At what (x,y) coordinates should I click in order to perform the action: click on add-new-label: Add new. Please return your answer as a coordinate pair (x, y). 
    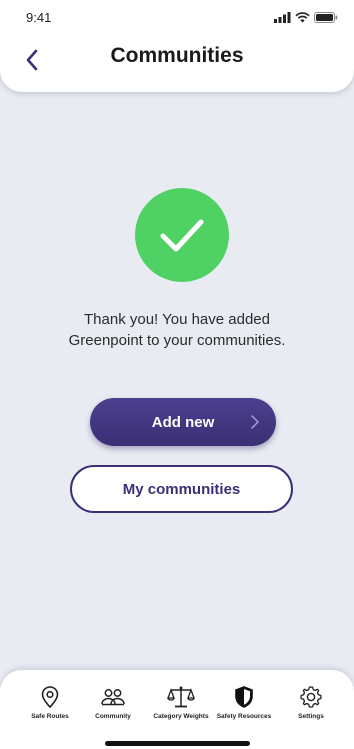
    Looking at the image, I should click on (183, 422).